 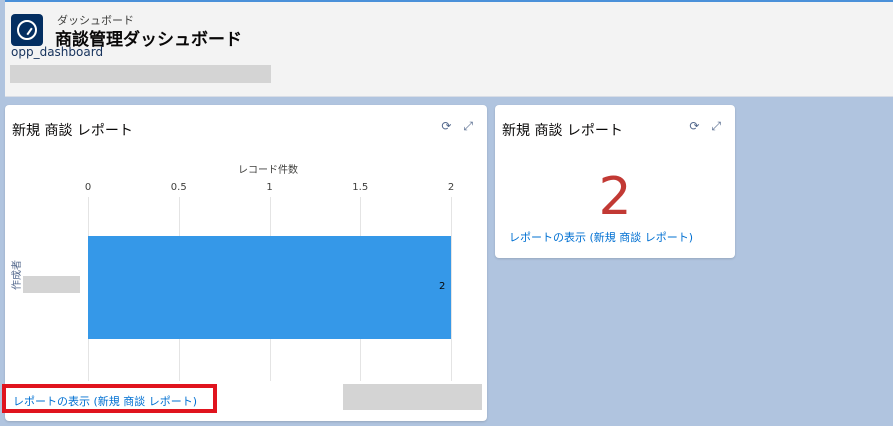 I want to click on redacted-footer, so click(x=412, y=397).